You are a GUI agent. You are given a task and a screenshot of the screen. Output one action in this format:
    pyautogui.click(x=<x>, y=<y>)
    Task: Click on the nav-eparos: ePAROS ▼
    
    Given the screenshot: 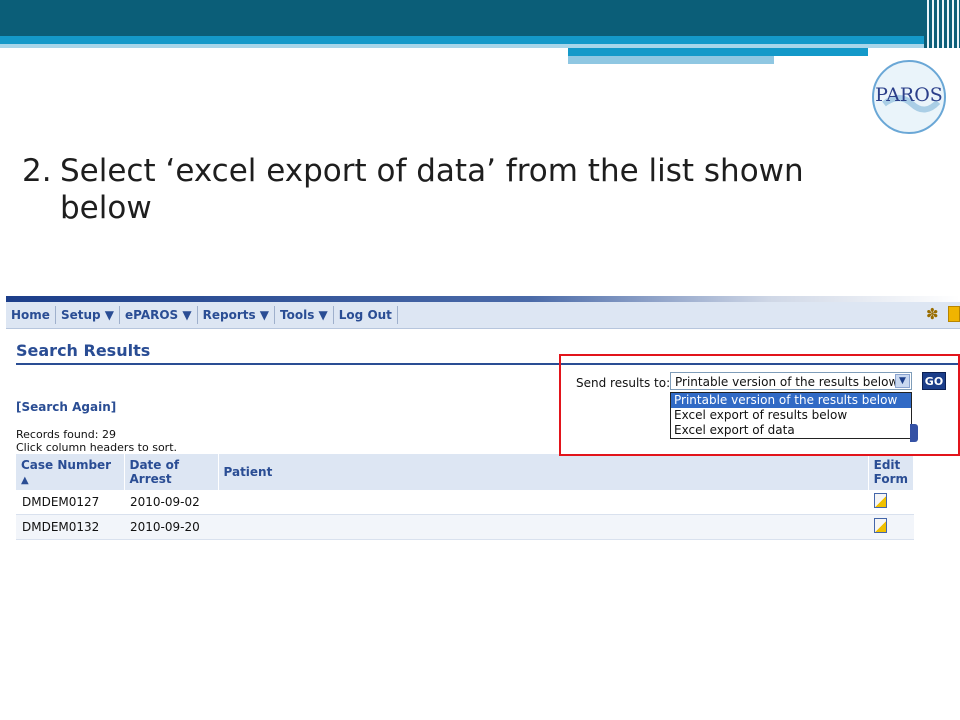 What is the action you would take?
    pyautogui.click(x=159, y=315)
    